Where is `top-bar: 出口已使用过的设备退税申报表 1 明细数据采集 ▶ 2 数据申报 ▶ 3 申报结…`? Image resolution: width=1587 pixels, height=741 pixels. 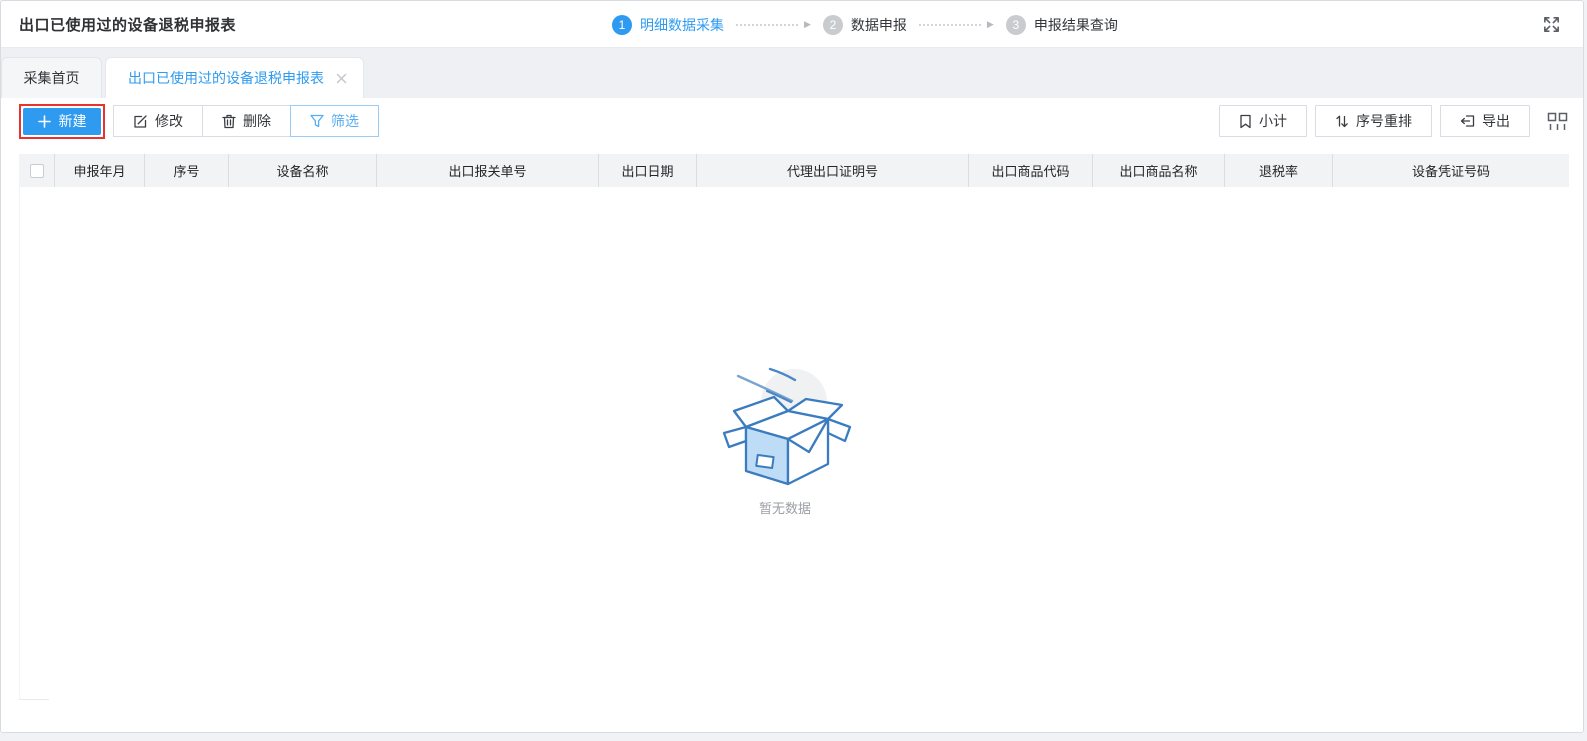
top-bar: 出口已使用过的设备退税申报表 1 明细数据采集 ▶ 2 数据申报 ▶ 3 申报结… is located at coordinates (792, 24).